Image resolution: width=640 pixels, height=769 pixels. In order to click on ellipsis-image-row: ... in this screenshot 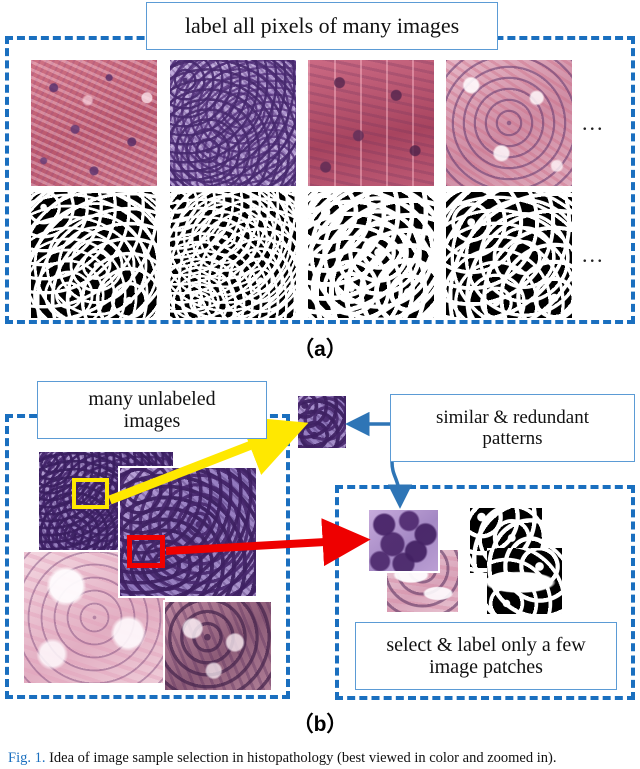, I will do `click(593, 122)`.